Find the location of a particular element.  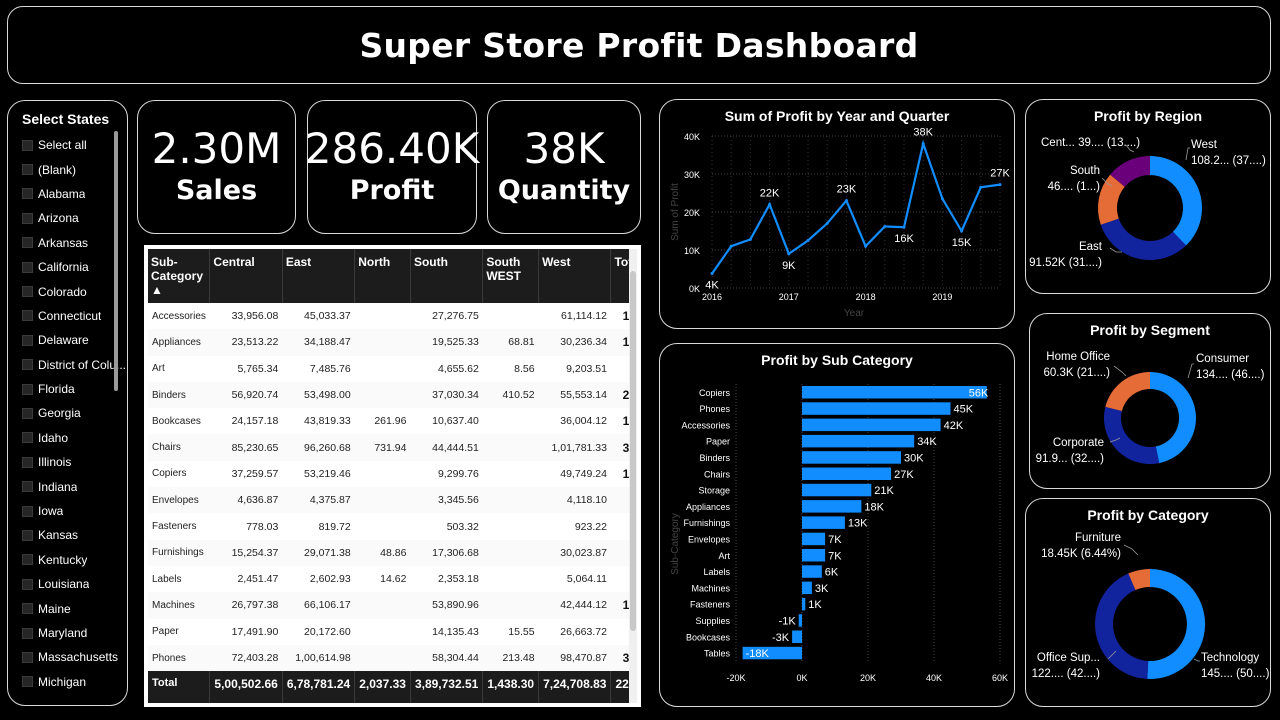

slicer-item: Arizona is located at coordinates (74, 218).